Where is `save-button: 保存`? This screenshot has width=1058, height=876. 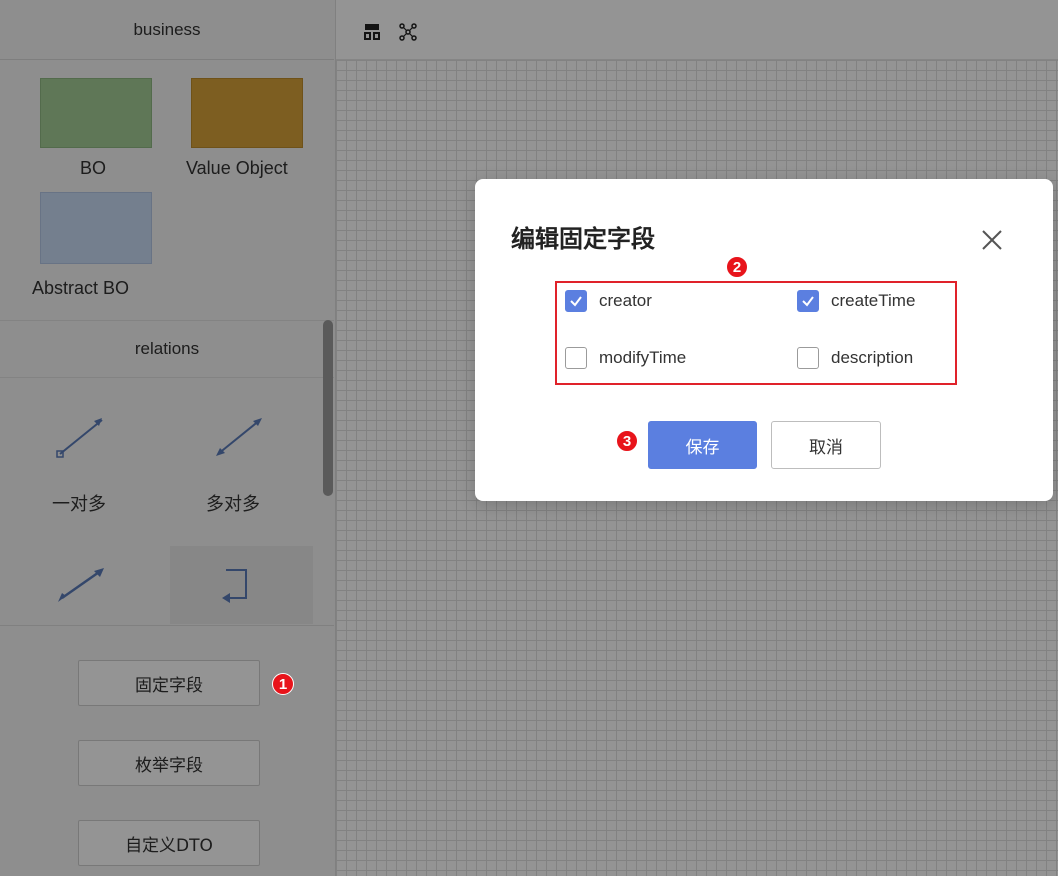 save-button: 保存 is located at coordinates (702, 445).